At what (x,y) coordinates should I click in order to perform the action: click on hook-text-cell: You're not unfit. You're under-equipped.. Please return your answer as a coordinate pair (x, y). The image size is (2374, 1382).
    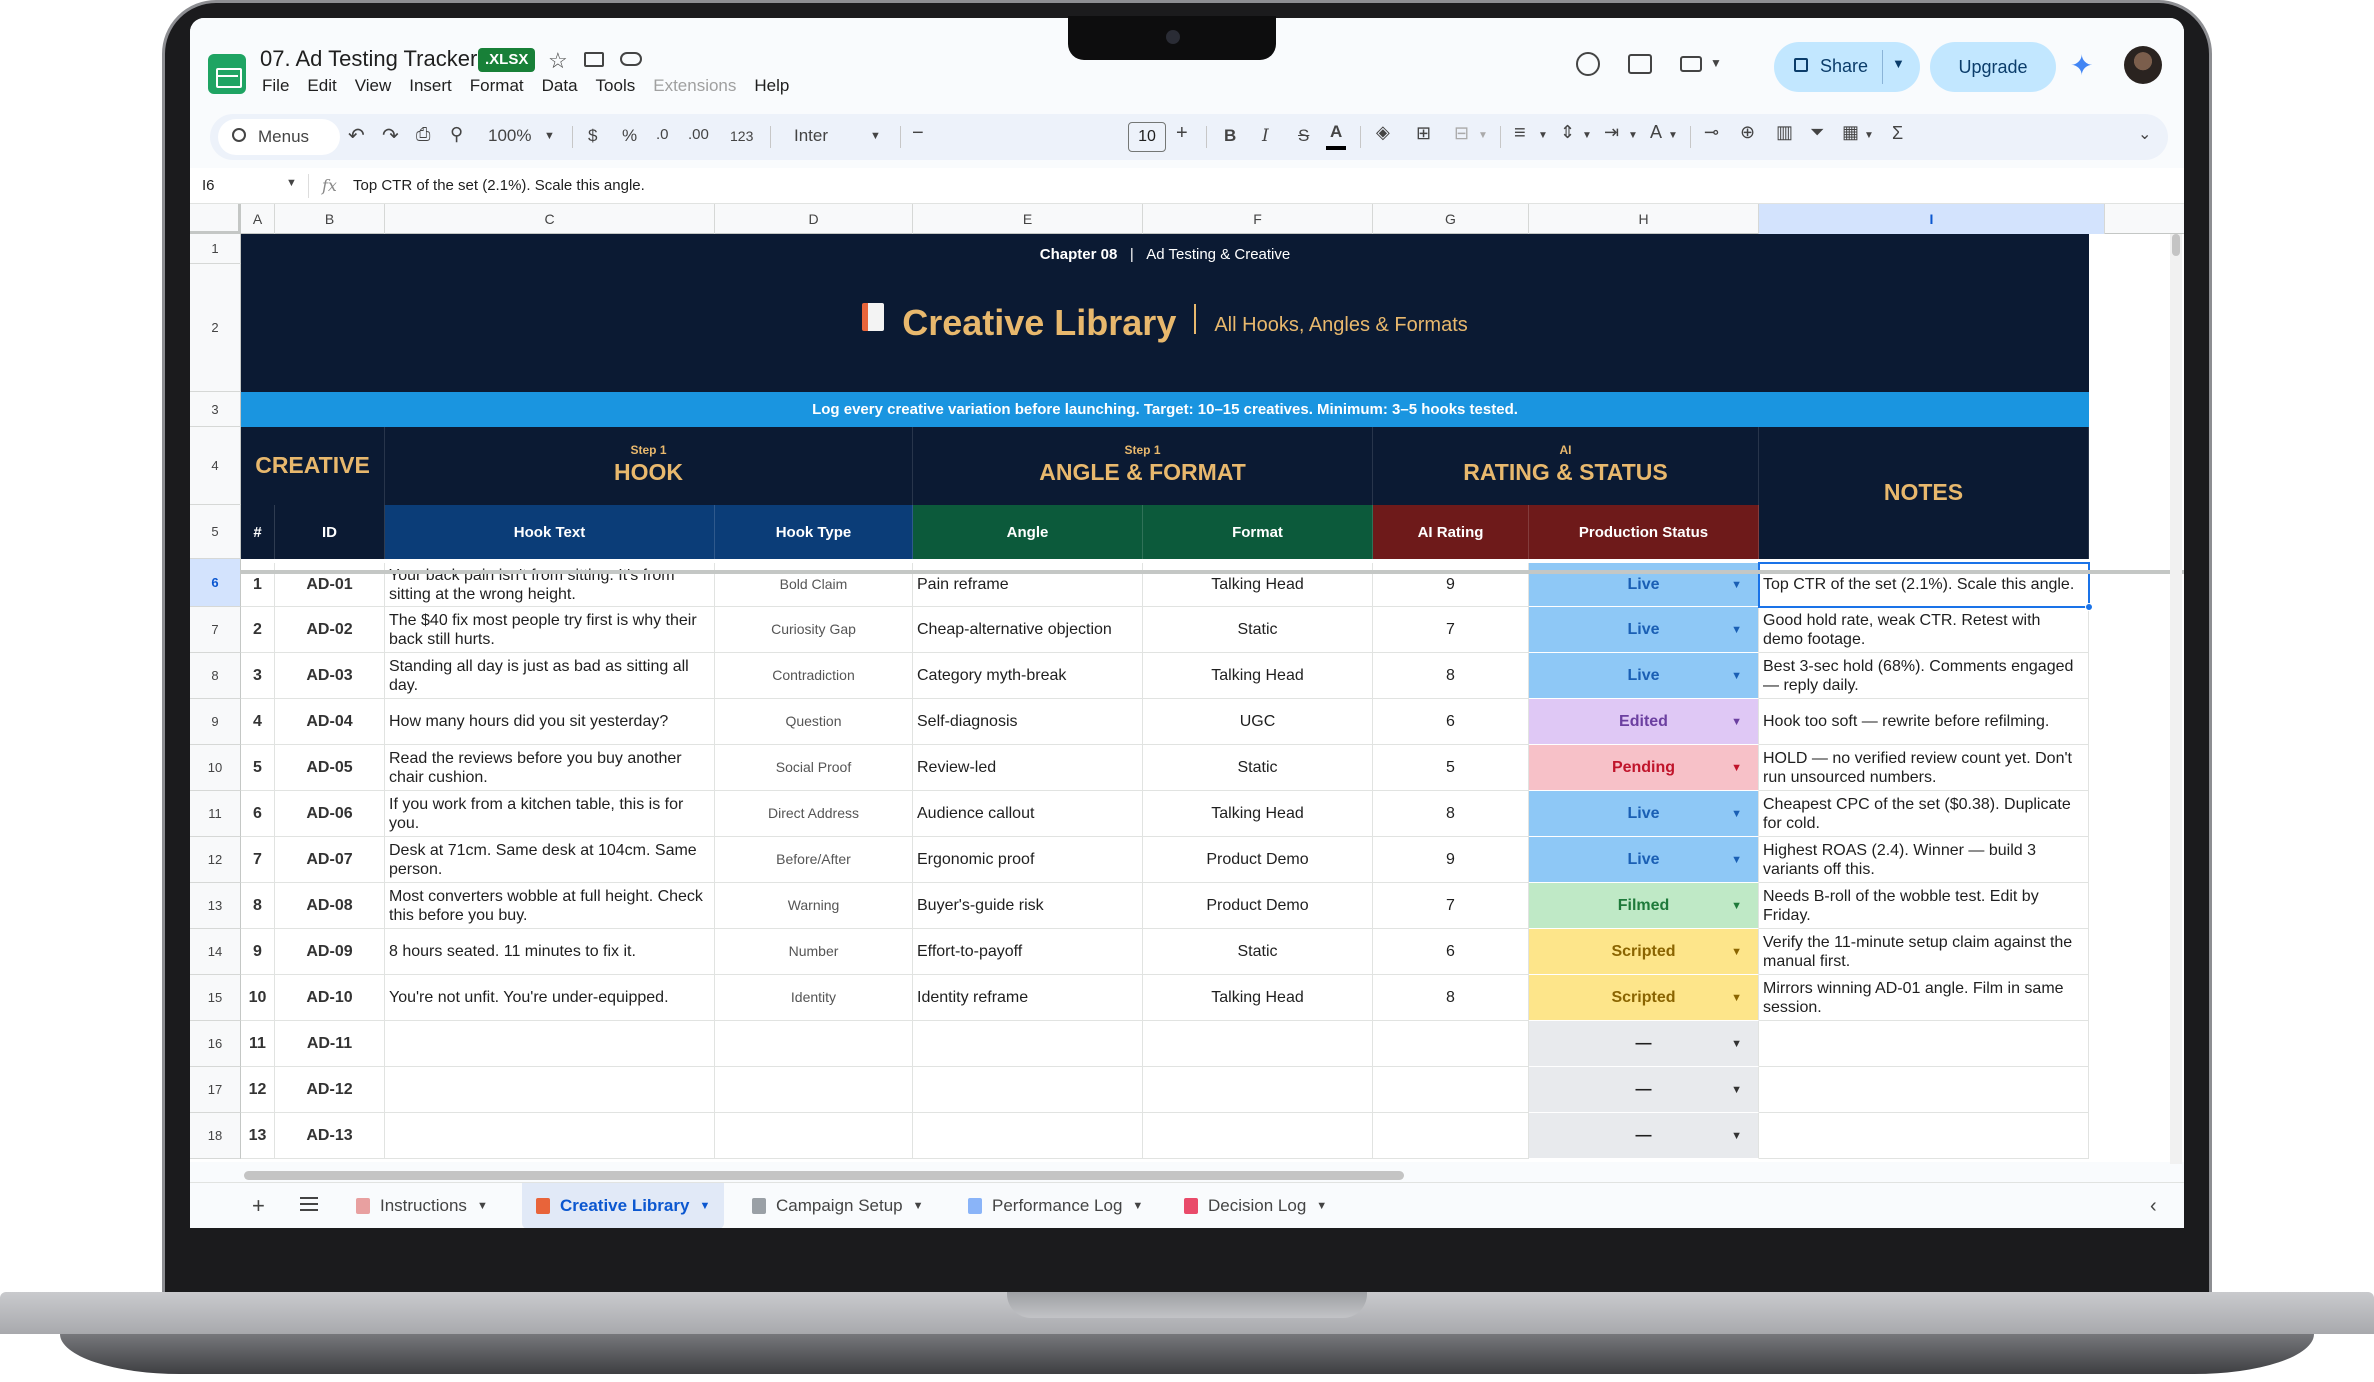
    Looking at the image, I should click on (550, 998).